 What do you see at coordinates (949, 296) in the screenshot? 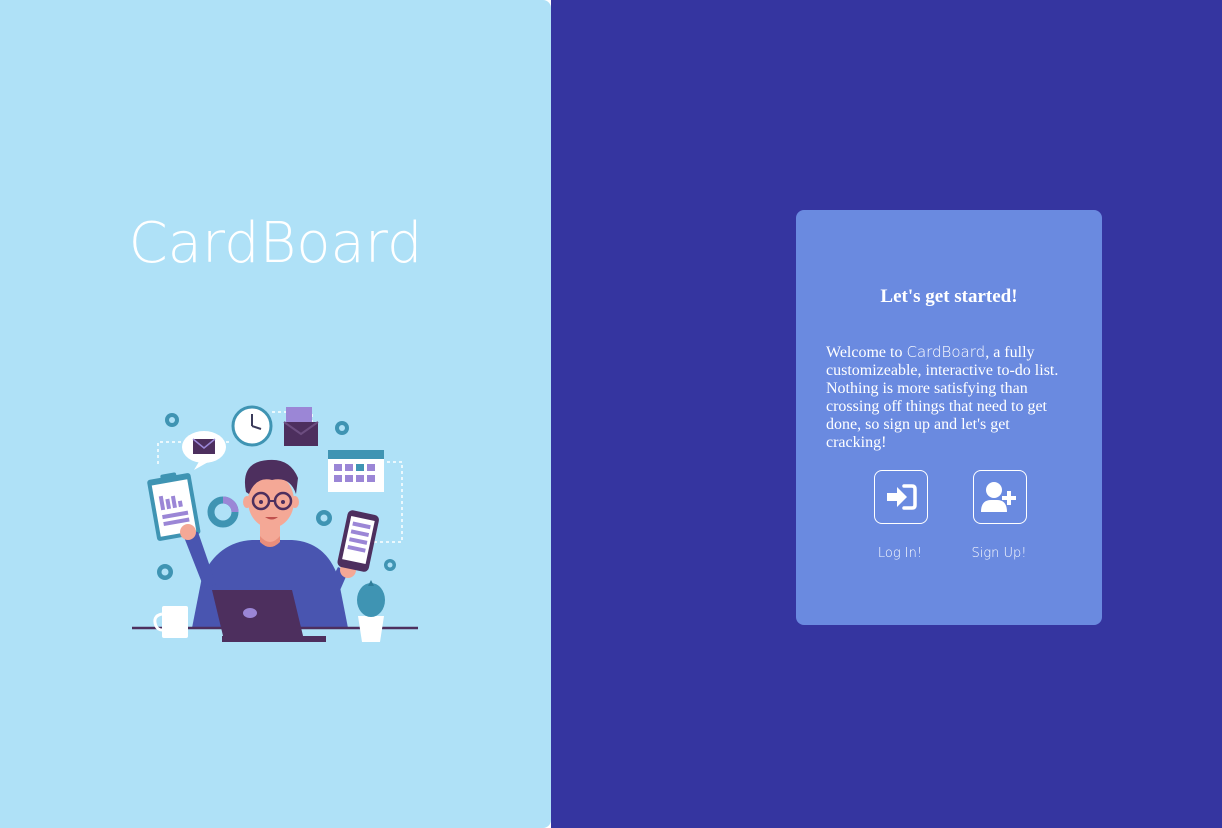
I see `card-heading: Let's get started!` at bounding box center [949, 296].